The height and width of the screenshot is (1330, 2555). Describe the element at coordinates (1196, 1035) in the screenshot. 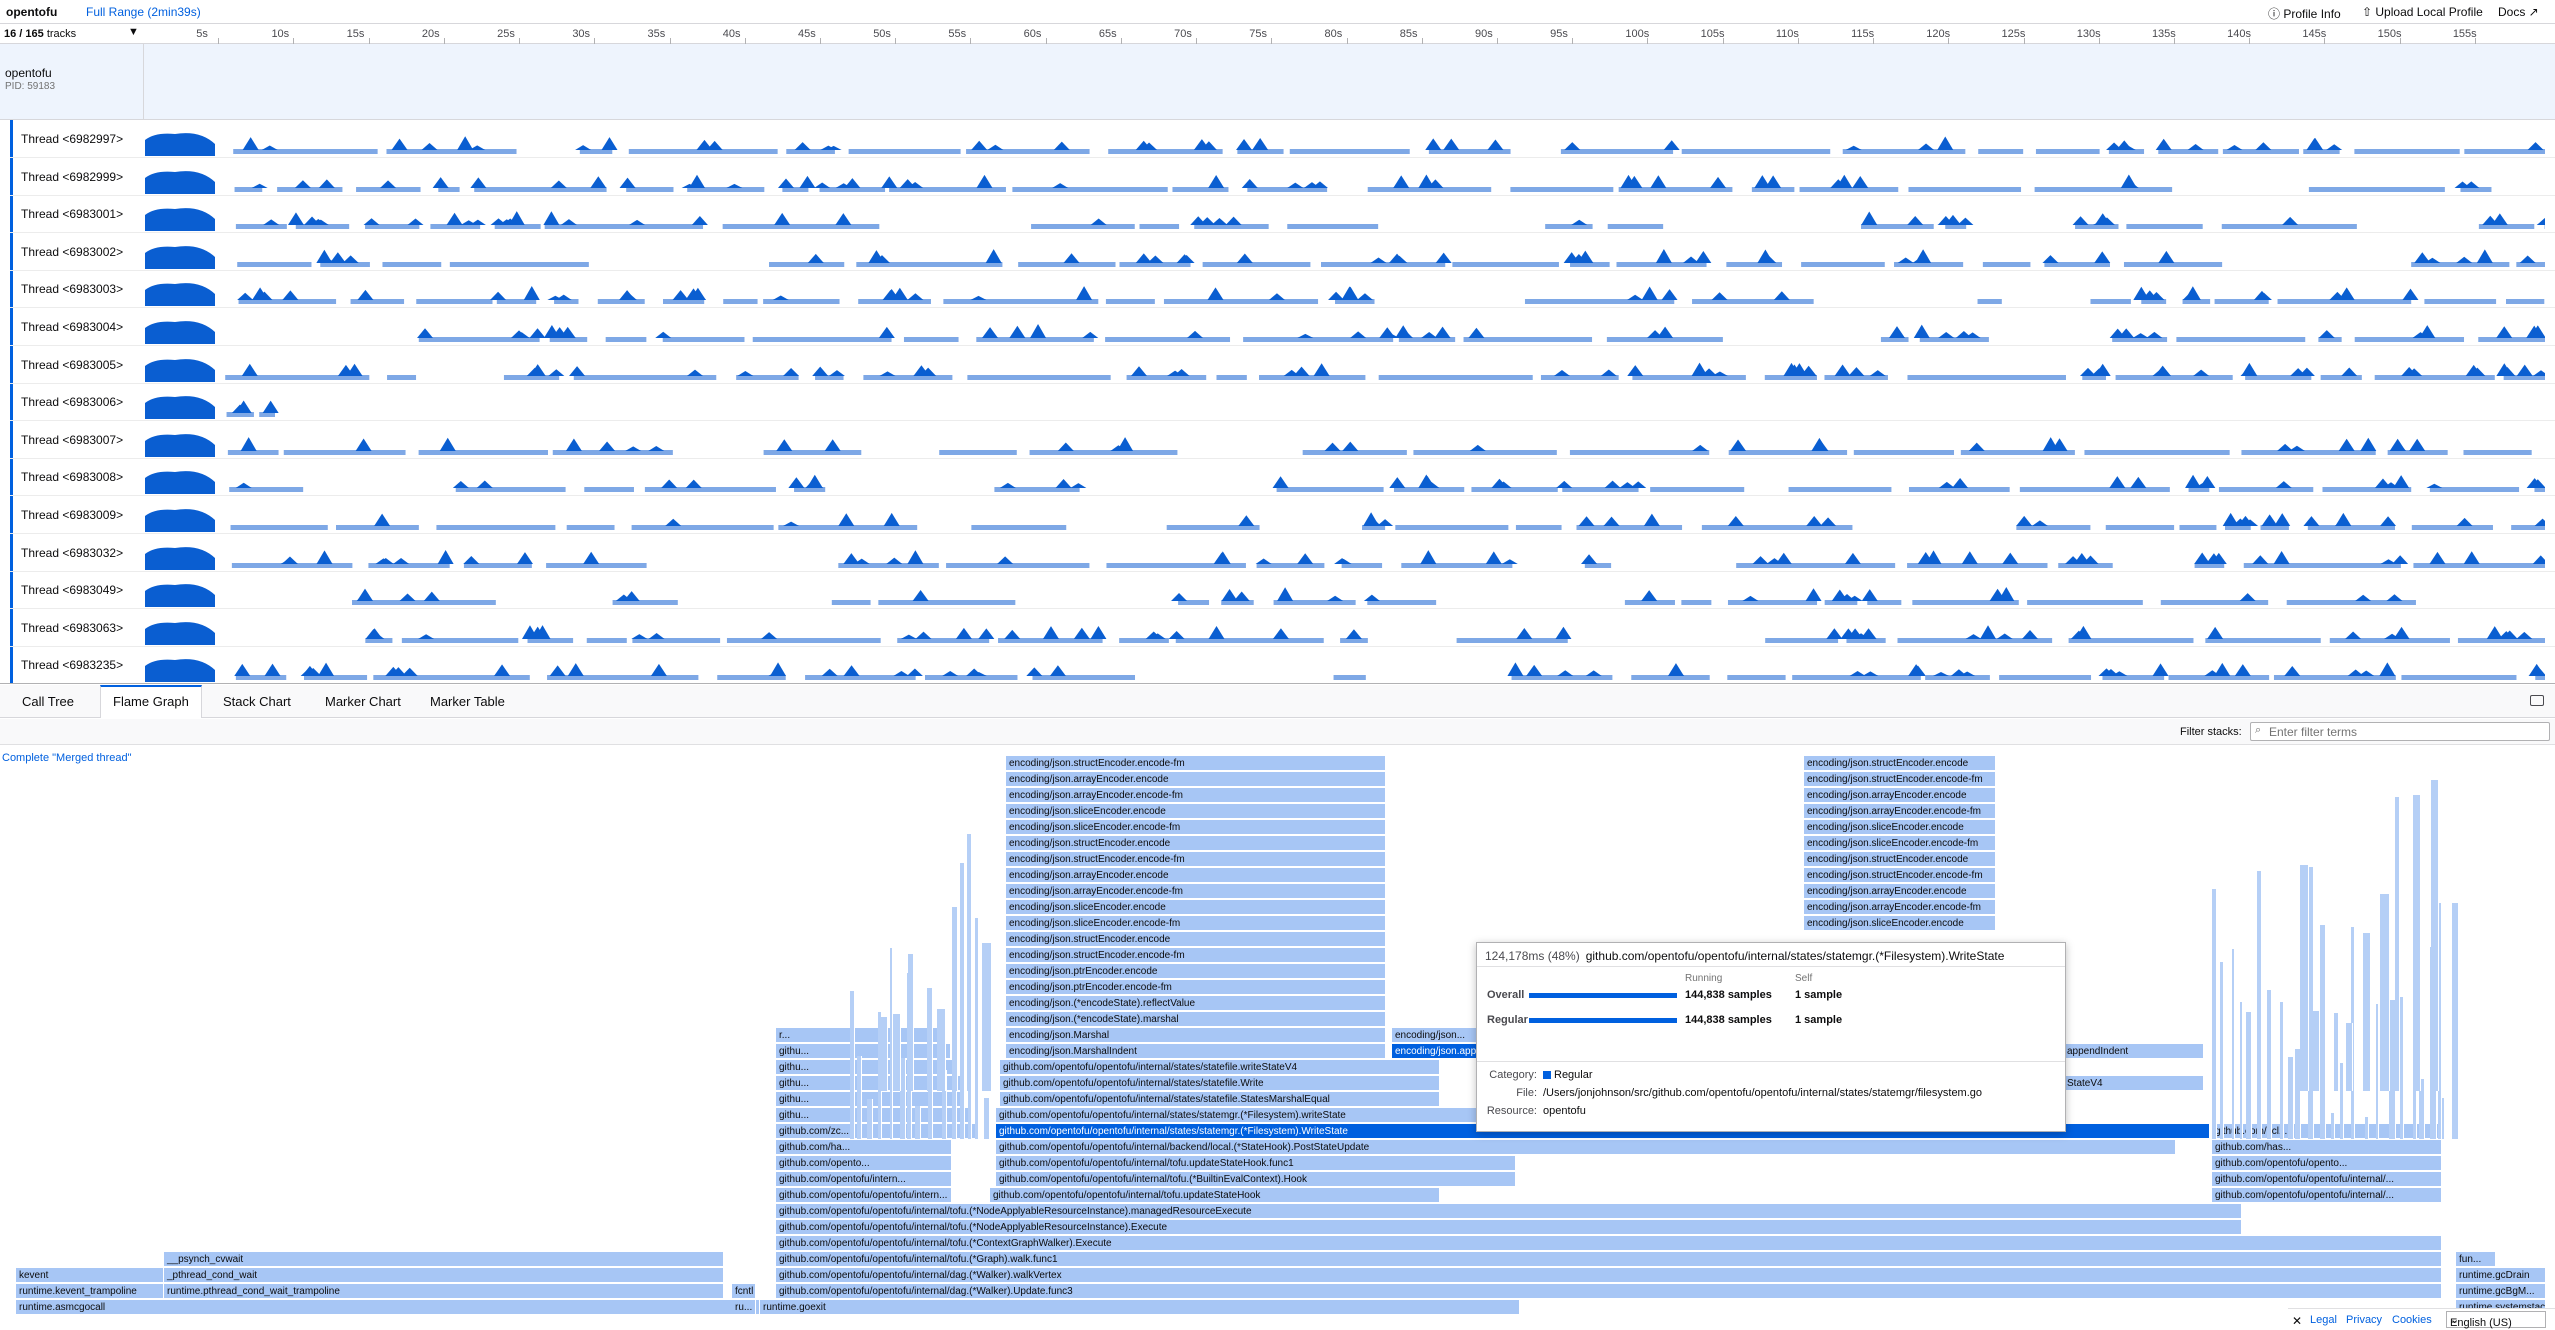

I see `flame-frame: encoding/json.Marshal` at that location.